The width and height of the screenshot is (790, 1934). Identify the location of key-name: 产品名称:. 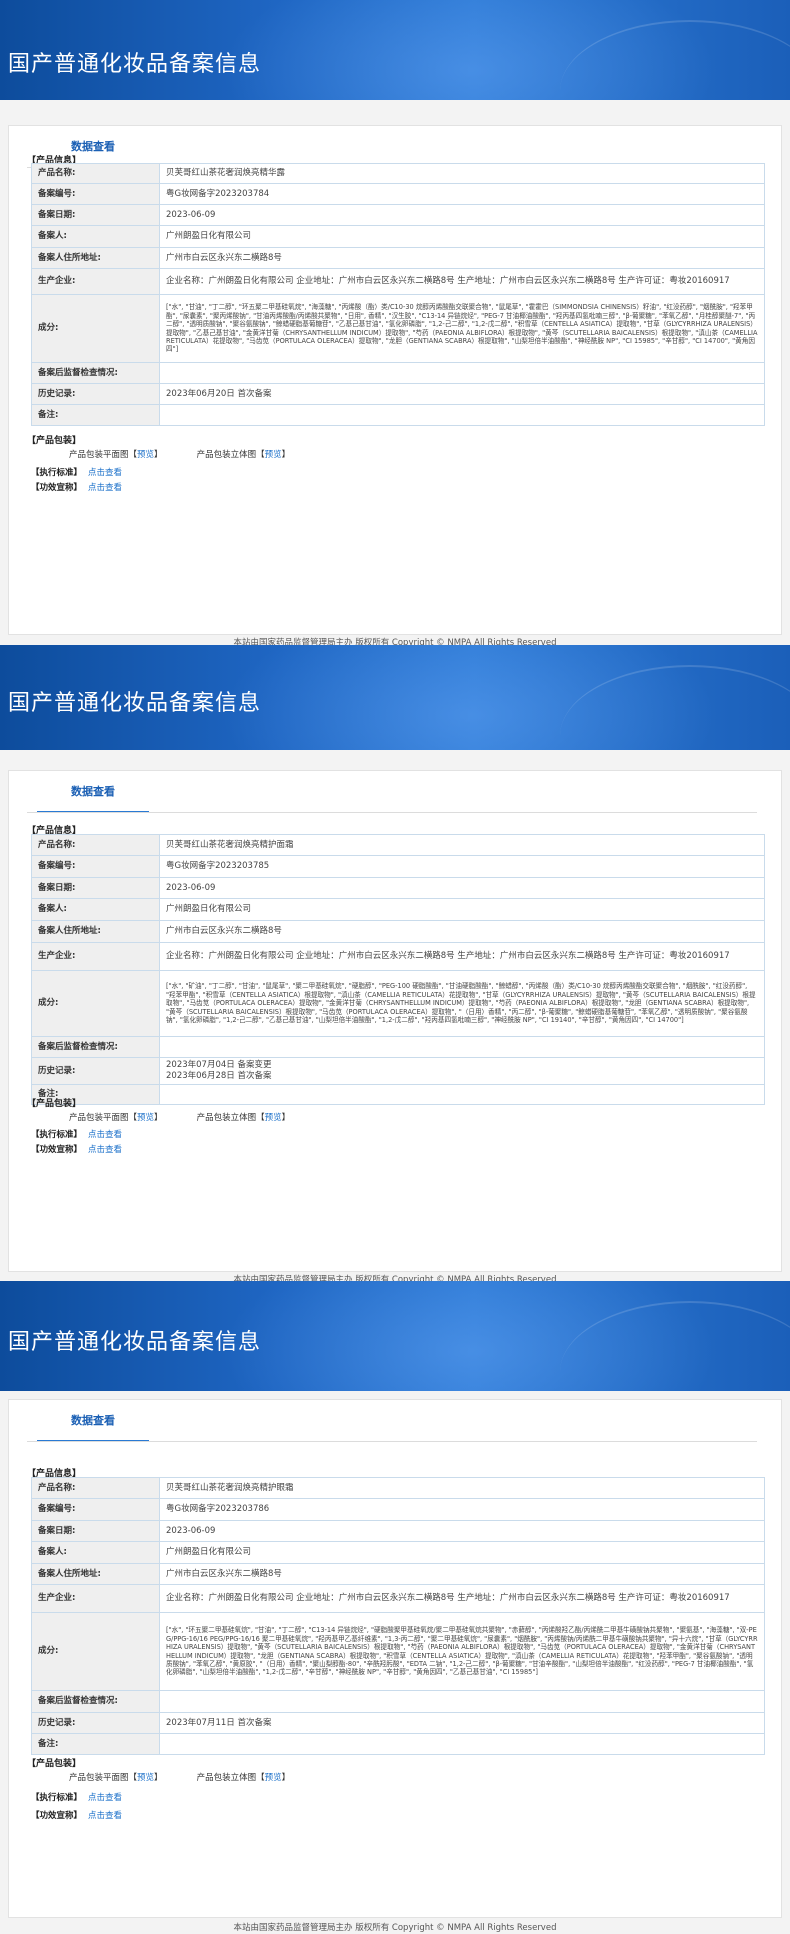
(95, 1488).